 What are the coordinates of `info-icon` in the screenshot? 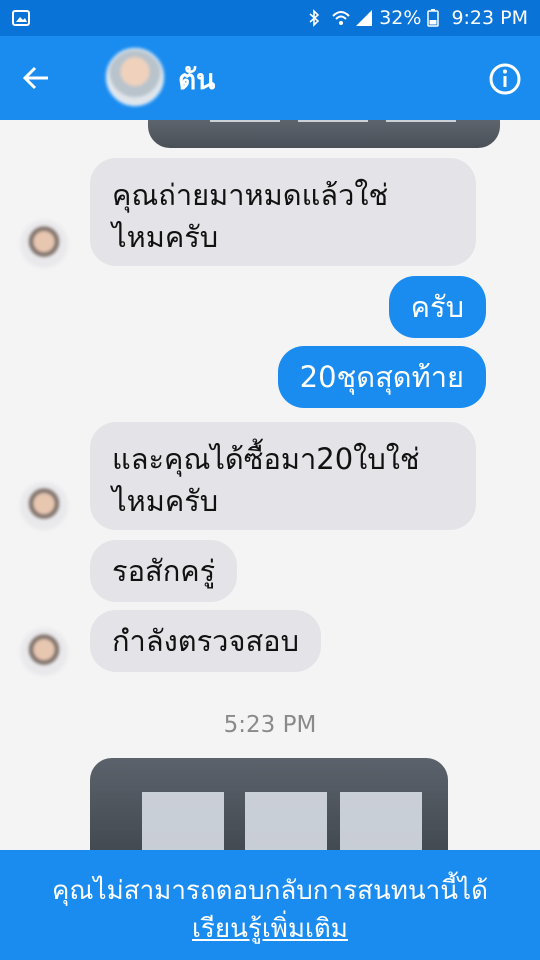 It's located at (505, 79).